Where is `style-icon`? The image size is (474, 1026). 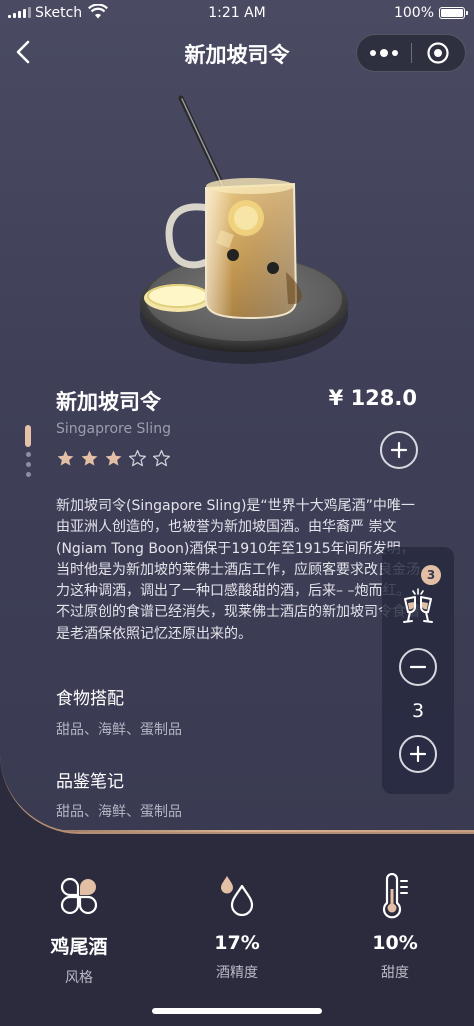 style-icon is located at coordinates (79, 896).